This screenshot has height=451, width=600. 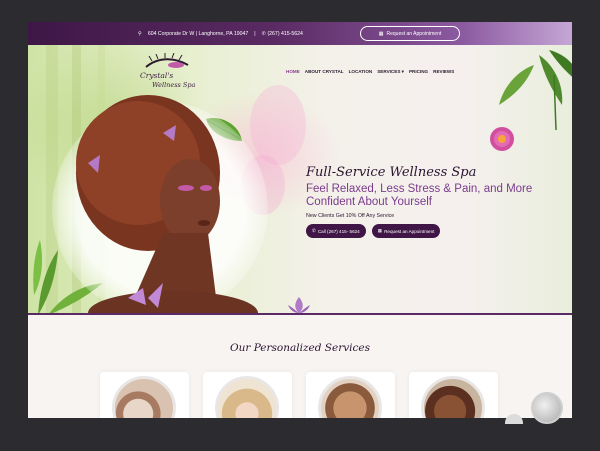 I want to click on pink-flower-icon, so click(x=502, y=139).